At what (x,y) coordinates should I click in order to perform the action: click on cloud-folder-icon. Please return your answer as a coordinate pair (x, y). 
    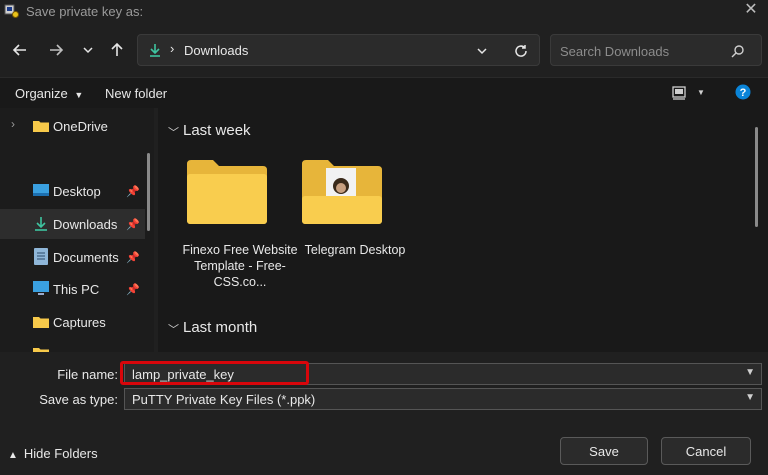
    Looking at the image, I should click on (41, 126).